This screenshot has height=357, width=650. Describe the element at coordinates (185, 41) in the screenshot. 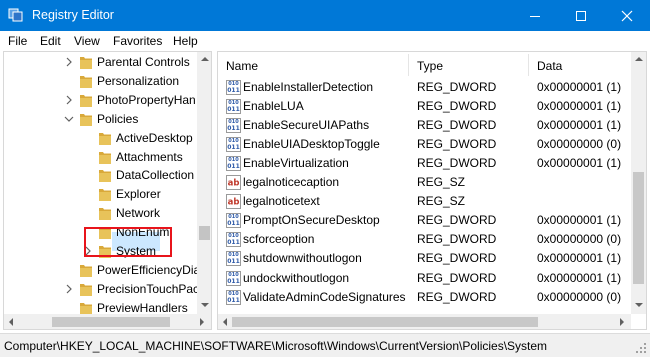

I see `menu-help: Help` at that location.